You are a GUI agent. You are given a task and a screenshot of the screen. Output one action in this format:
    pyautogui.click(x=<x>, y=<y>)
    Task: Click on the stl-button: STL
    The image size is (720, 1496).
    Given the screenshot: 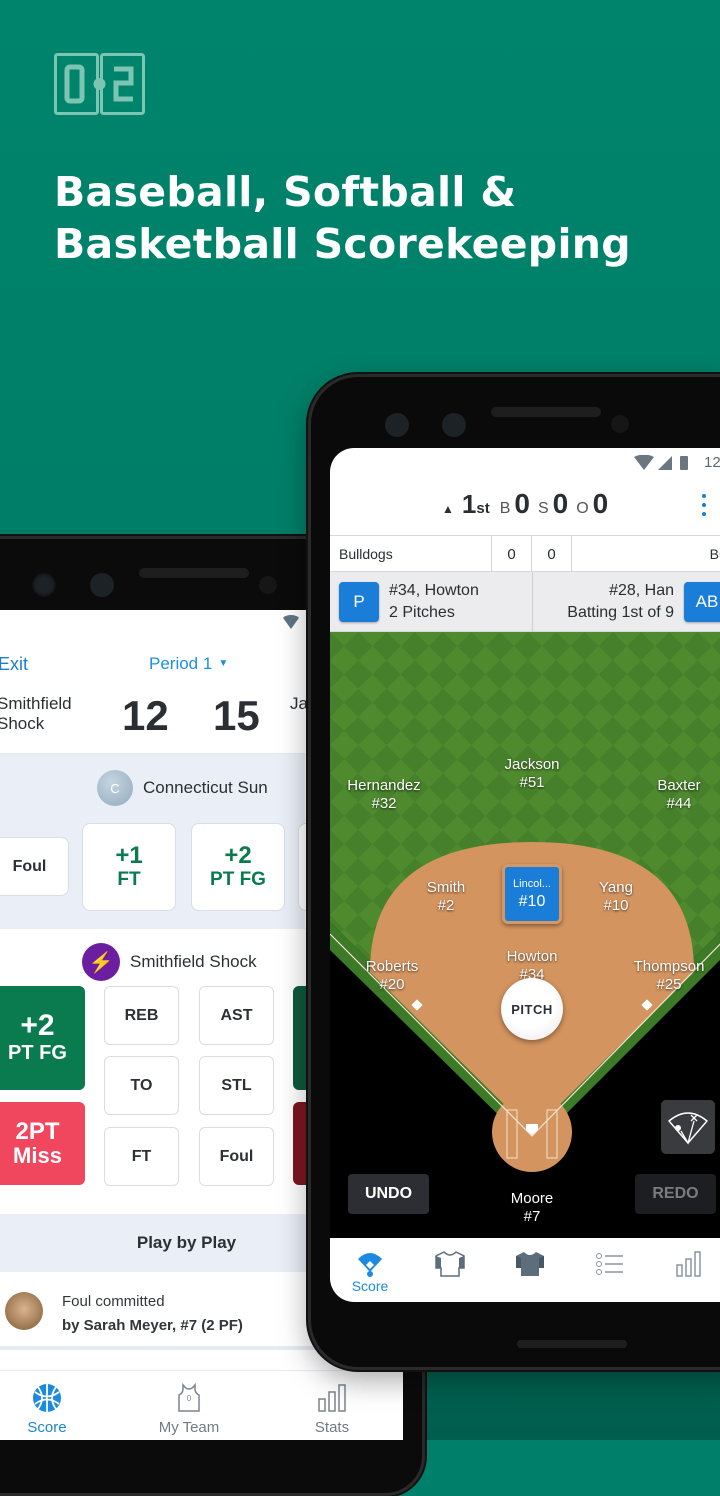 What is the action you would take?
    pyautogui.click(x=236, y=1085)
    